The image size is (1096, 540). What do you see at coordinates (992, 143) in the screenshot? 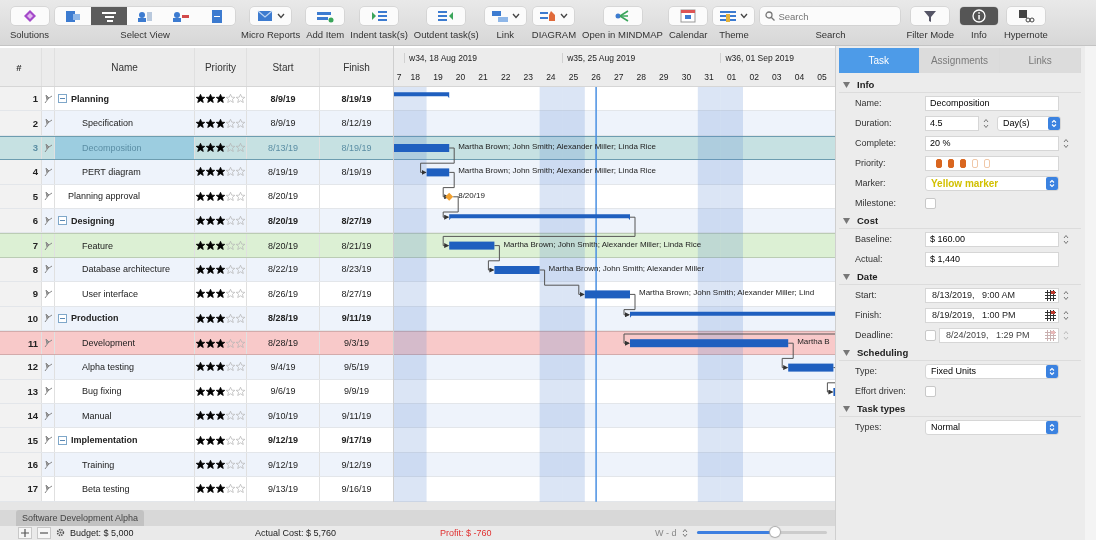
I see `text-field: 20 %` at bounding box center [992, 143].